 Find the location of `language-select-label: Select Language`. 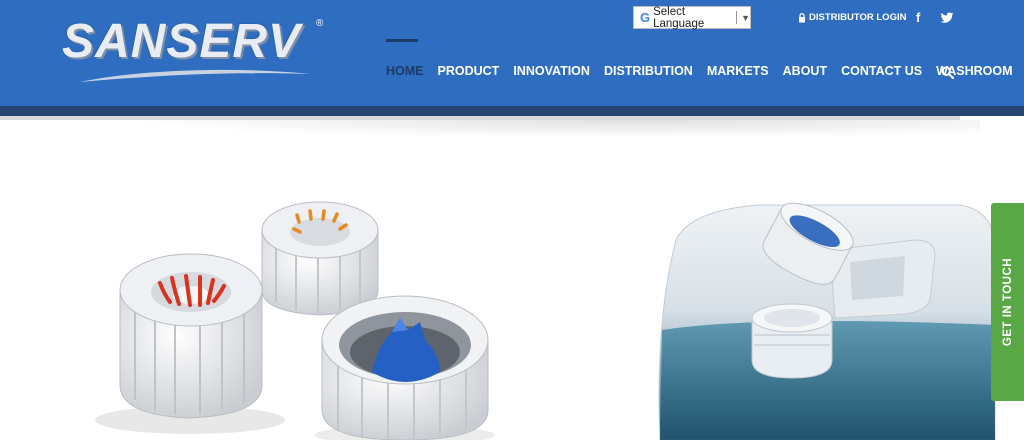

language-select-label: Select Language is located at coordinates (679, 17).